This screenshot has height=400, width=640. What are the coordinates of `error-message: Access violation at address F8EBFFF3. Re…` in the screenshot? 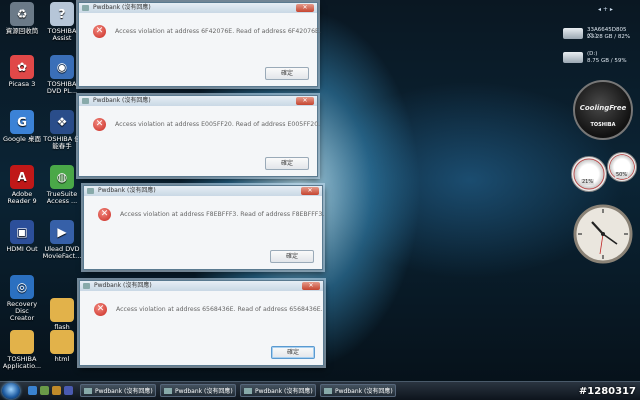 It's located at (222, 214).